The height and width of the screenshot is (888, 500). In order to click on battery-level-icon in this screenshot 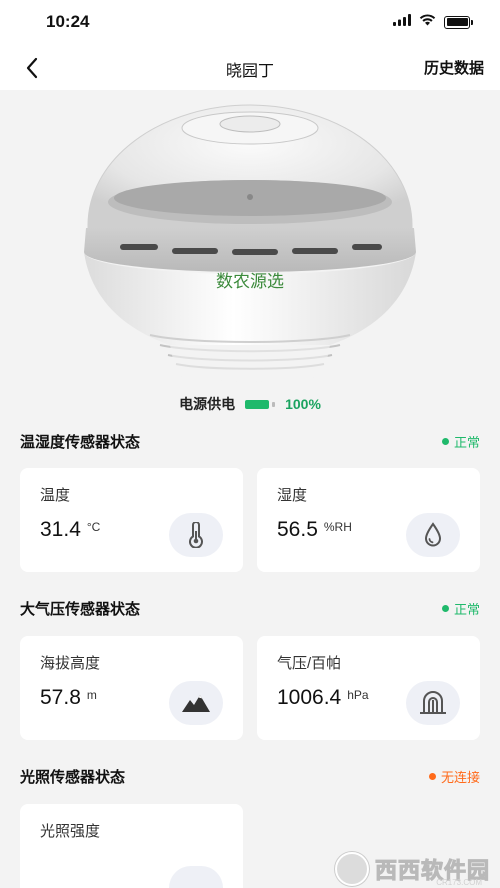, I will do `click(260, 404)`.